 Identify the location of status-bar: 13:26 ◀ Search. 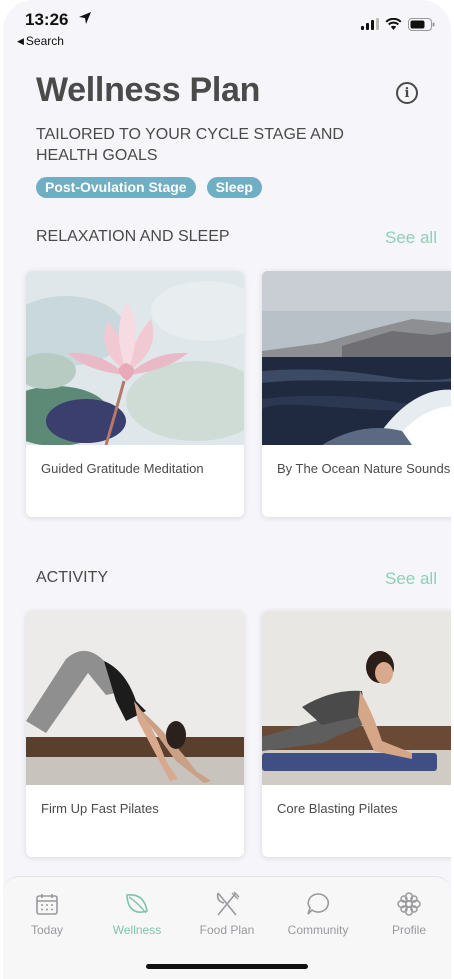
(227, 26).